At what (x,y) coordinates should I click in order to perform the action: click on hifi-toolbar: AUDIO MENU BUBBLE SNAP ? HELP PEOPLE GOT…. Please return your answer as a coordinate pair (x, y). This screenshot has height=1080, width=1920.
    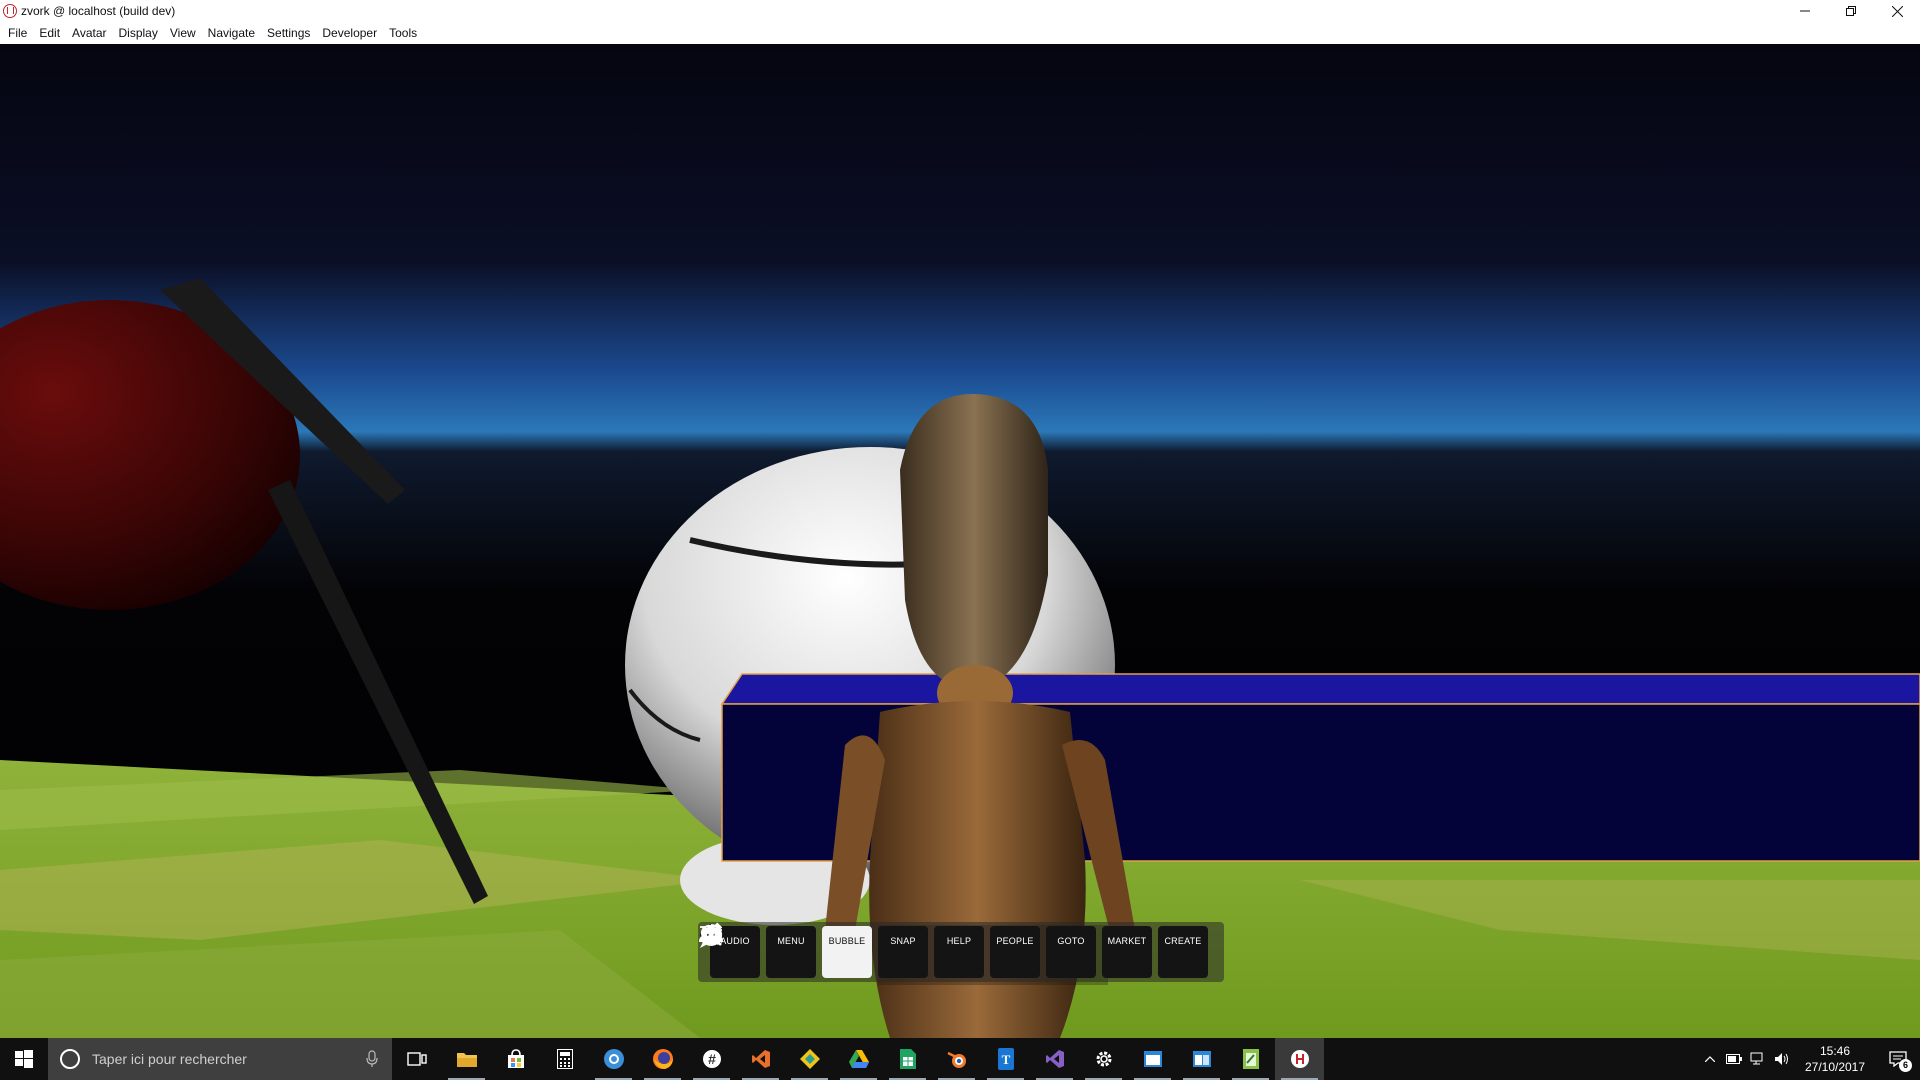
    Looking at the image, I should click on (961, 952).